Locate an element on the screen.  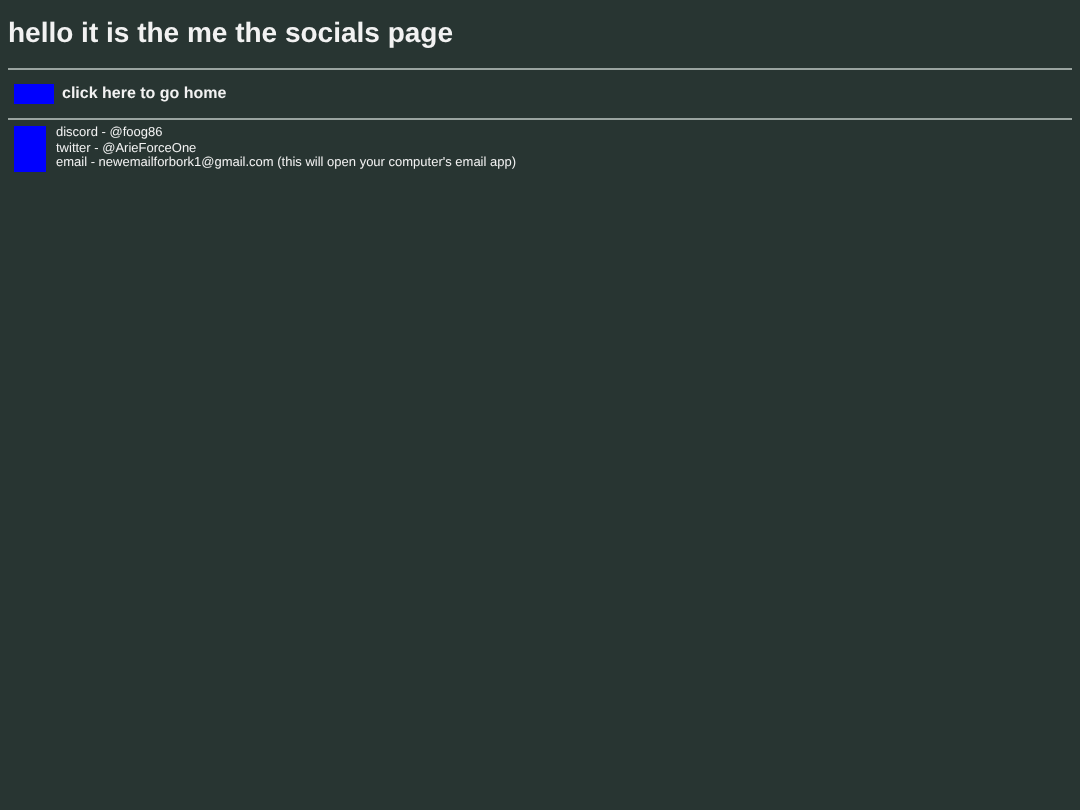
home-link: click here to go home is located at coordinates (144, 94).